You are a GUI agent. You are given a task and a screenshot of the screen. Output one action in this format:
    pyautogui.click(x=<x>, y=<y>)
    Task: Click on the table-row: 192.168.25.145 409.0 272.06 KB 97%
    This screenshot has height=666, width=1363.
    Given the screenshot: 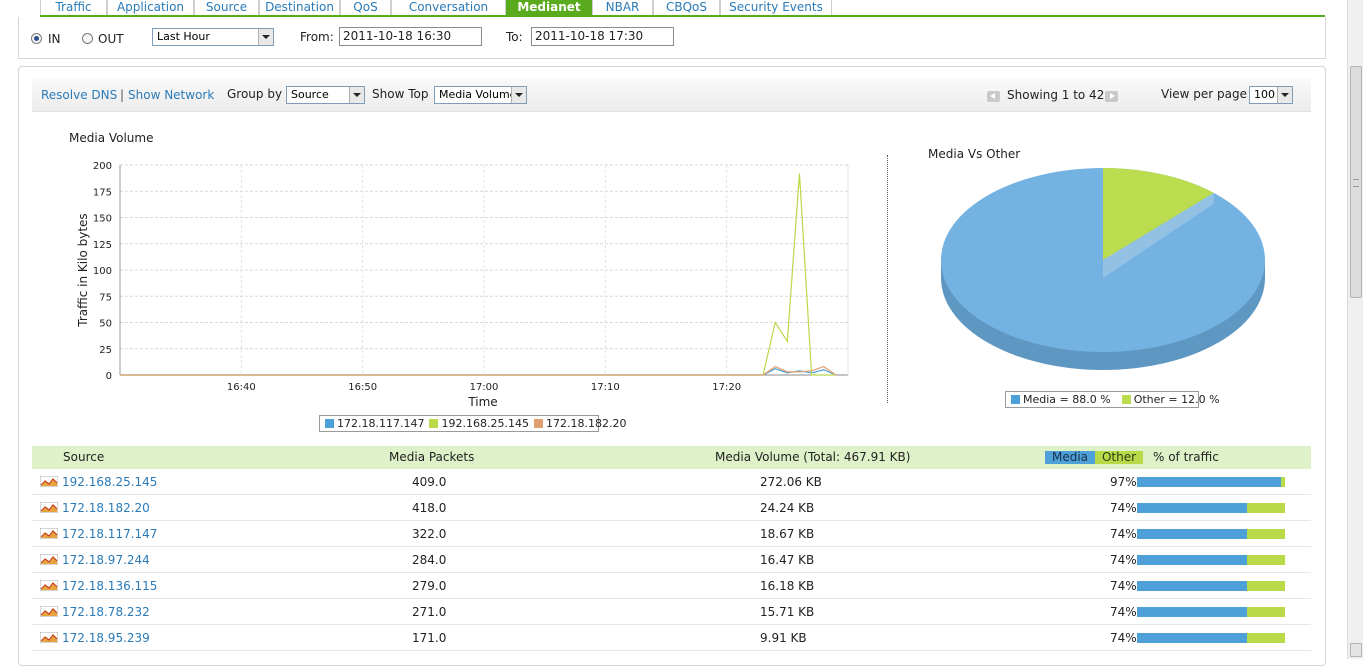 What is the action you would take?
    pyautogui.click(x=671, y=482)
    